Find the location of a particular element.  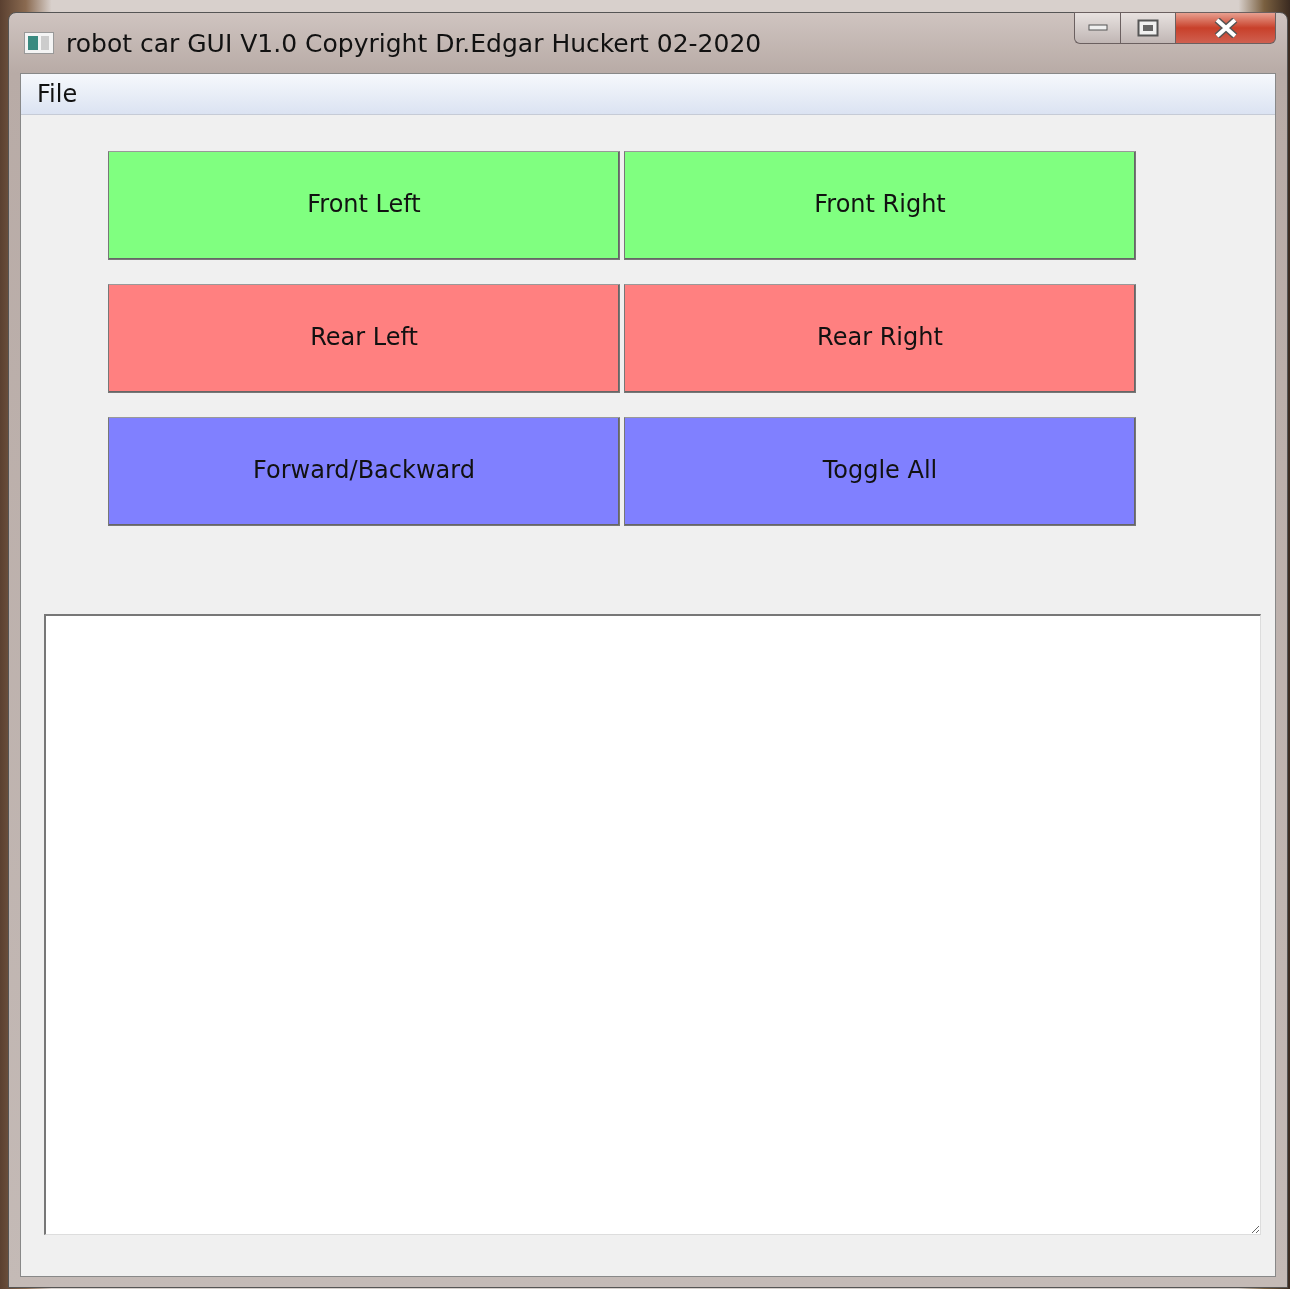

maximize-icon is located at coordinates (1148, 28).